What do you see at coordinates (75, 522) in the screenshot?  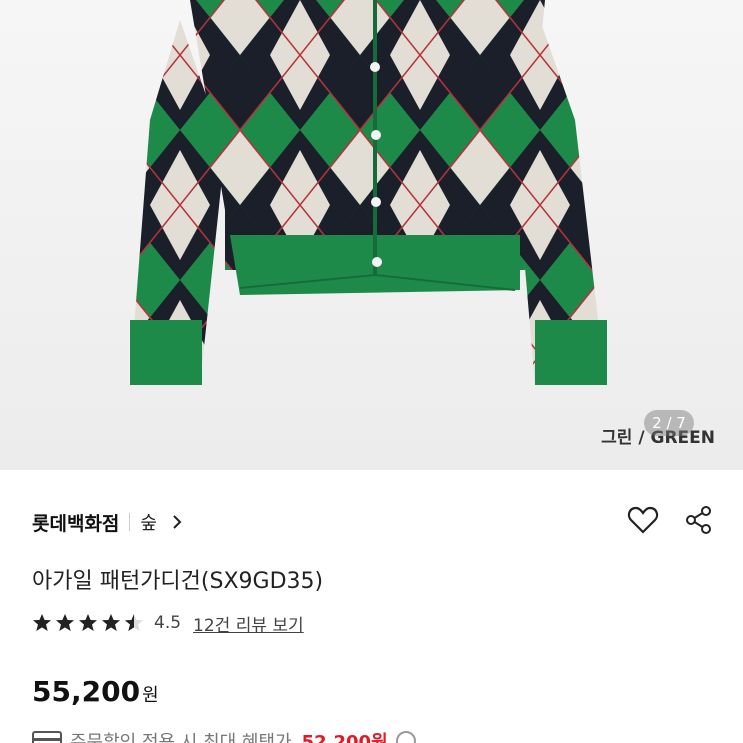 I see `brand-name: 롯데백화점` at bounding box center [75, 522].